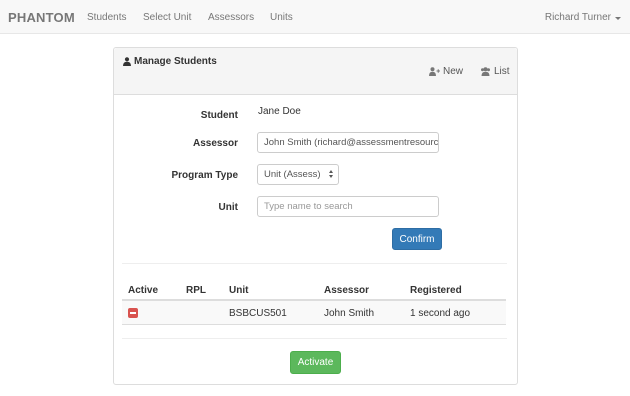 This screenshot has height=396, width=630. Describe the element at coordinates (219, 115) in the screenshot. I see `student-label: Student` at that location.